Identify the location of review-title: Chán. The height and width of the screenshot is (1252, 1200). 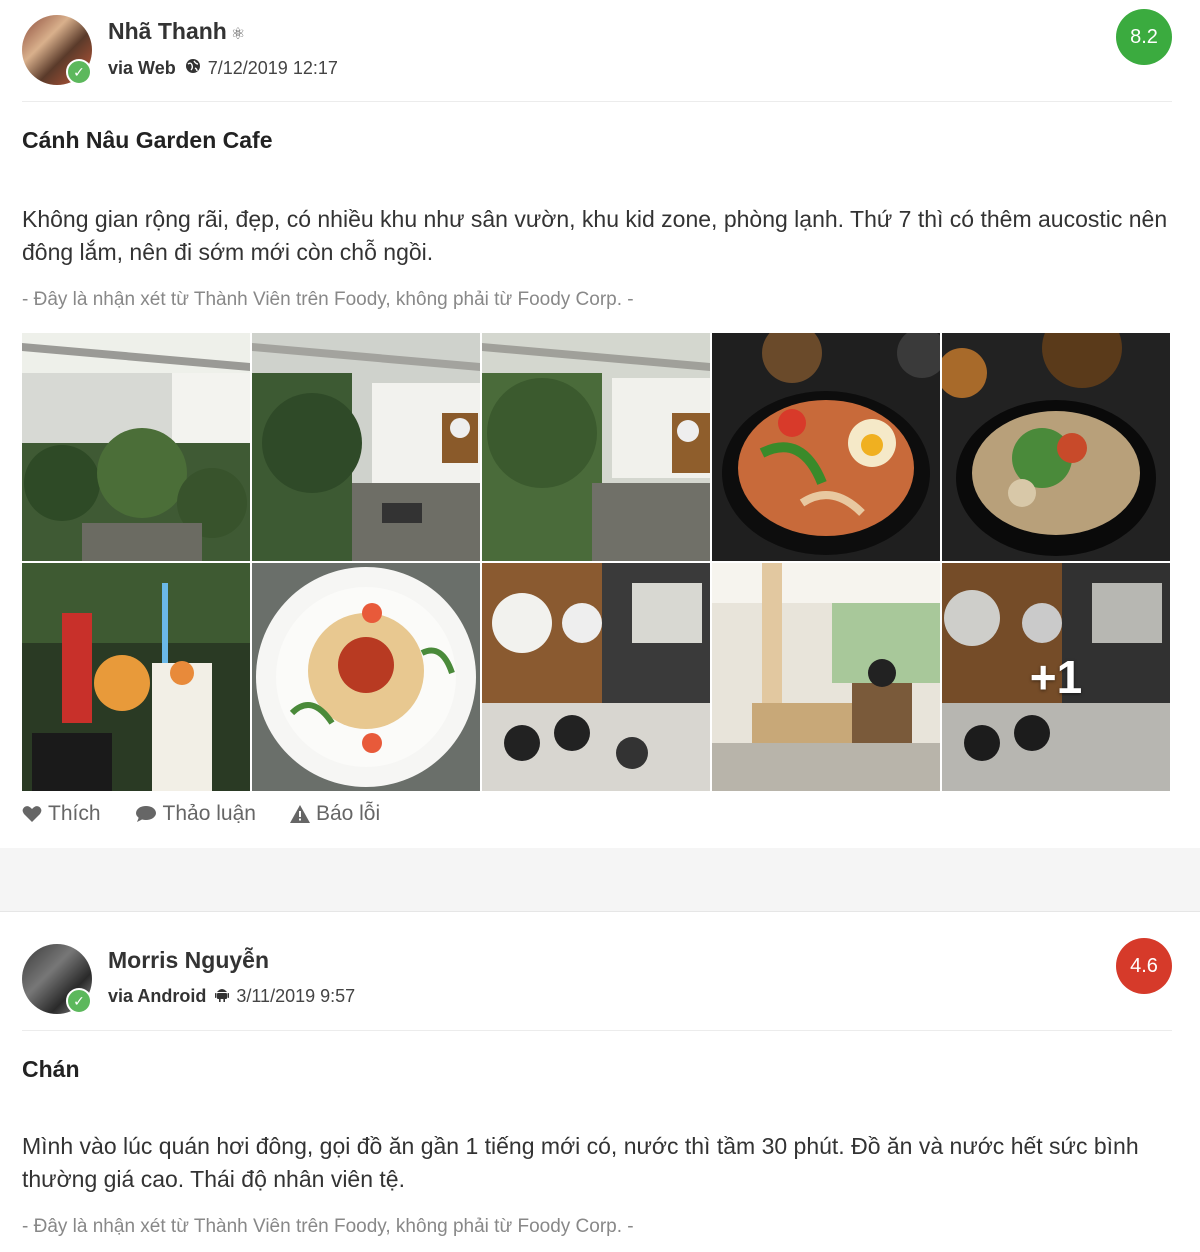
(51, 1069).